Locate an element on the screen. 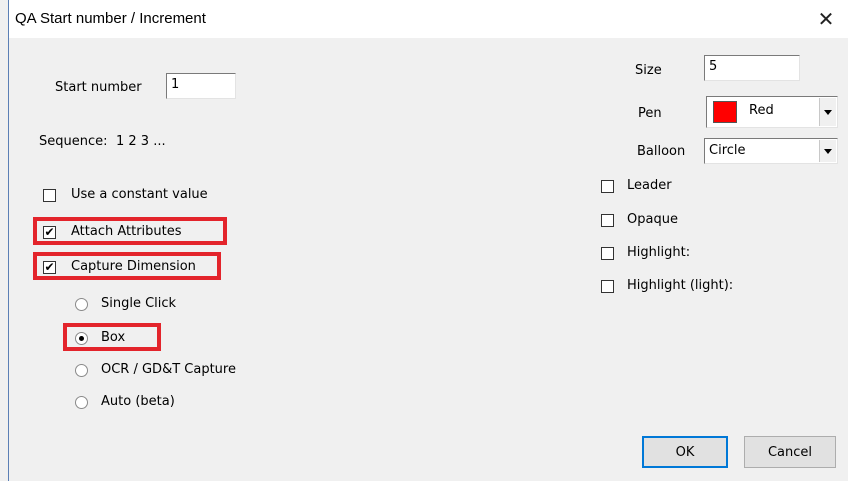 This screenshot has height=481, width=848. balloon-label: Balloon is located at coordinates (661, 151).